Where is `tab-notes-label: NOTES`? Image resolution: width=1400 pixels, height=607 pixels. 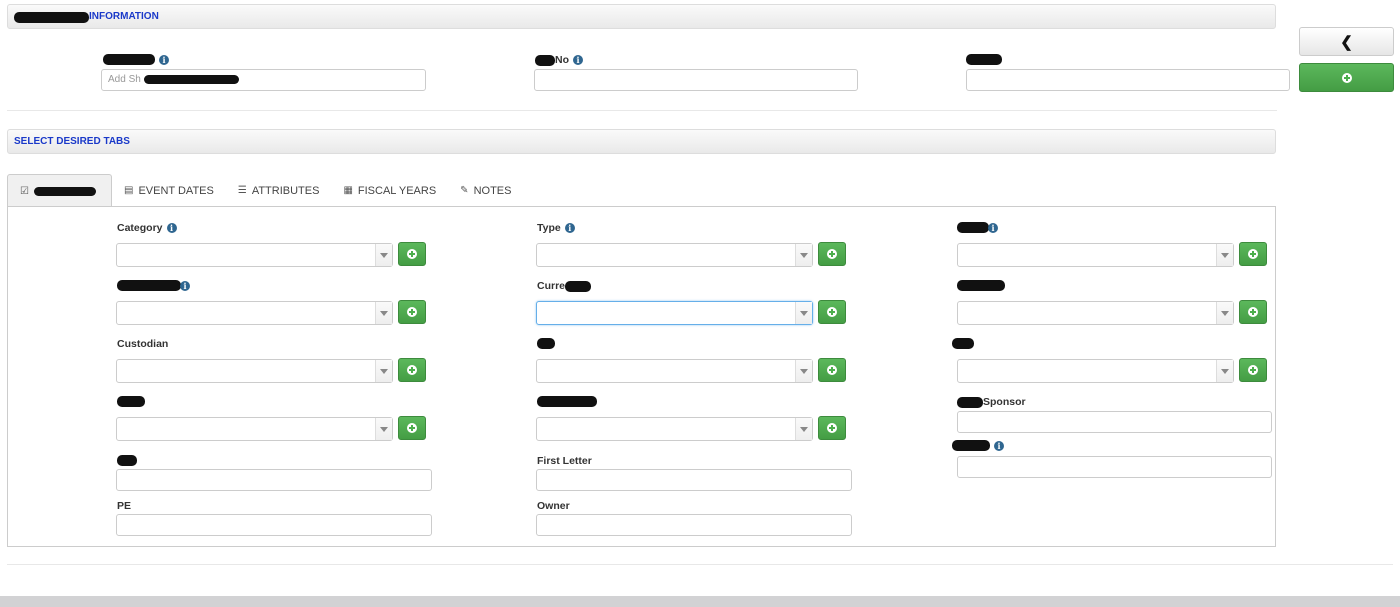 tab-notes-label: NOTES is located at coordinates (492, 190).